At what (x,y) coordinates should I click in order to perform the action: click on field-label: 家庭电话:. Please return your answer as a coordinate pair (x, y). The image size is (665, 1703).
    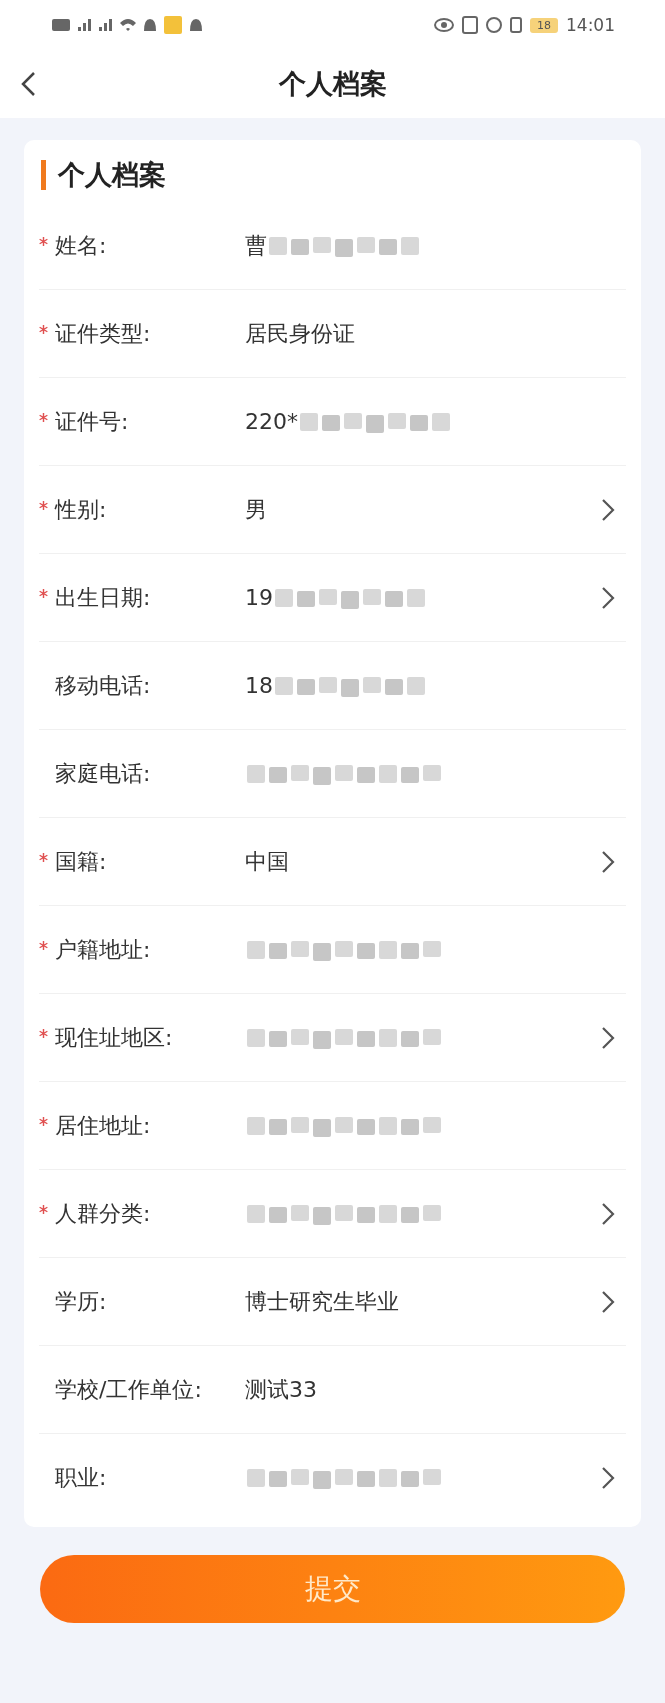
    Looking at the image, I should click on (103, 774).